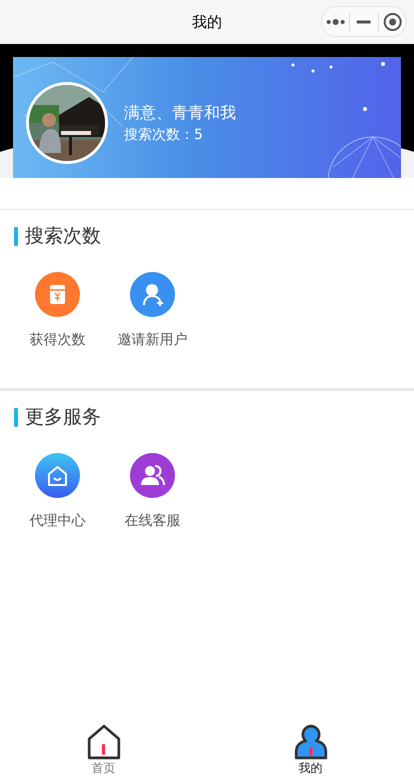 The image size is (414, 780). Describe the element at coordinates (104, 742) in the screenshot. I see `home-icon` at that location.